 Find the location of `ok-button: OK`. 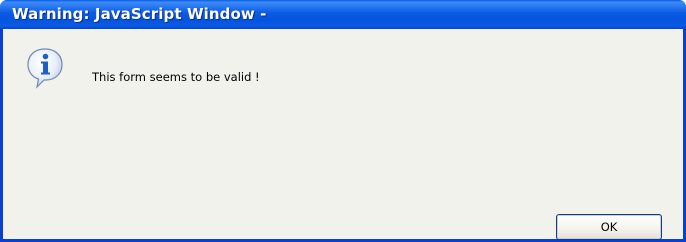

ok-button: OK is located at coordinates (609, 227).